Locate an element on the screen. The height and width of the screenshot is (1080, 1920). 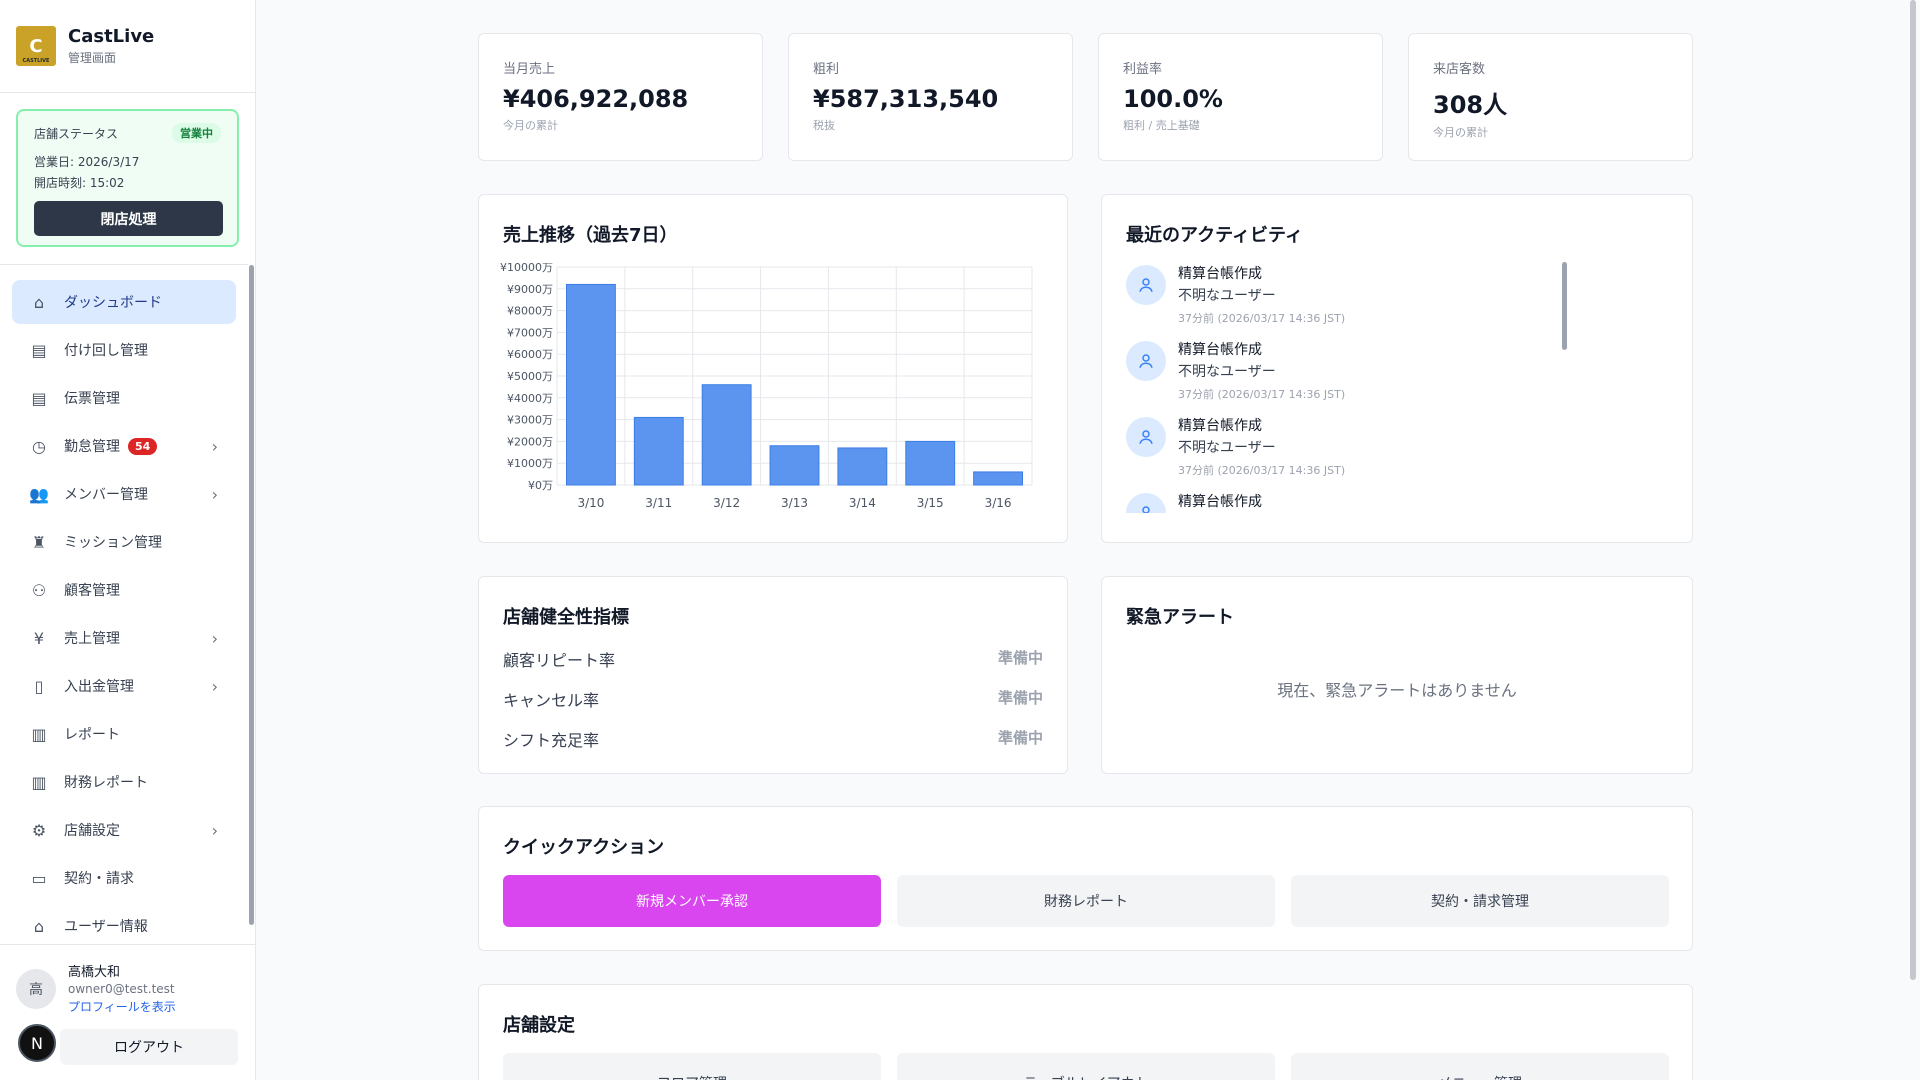
finance-report-button: 財務レポート is located at coordinates (1086, 901).